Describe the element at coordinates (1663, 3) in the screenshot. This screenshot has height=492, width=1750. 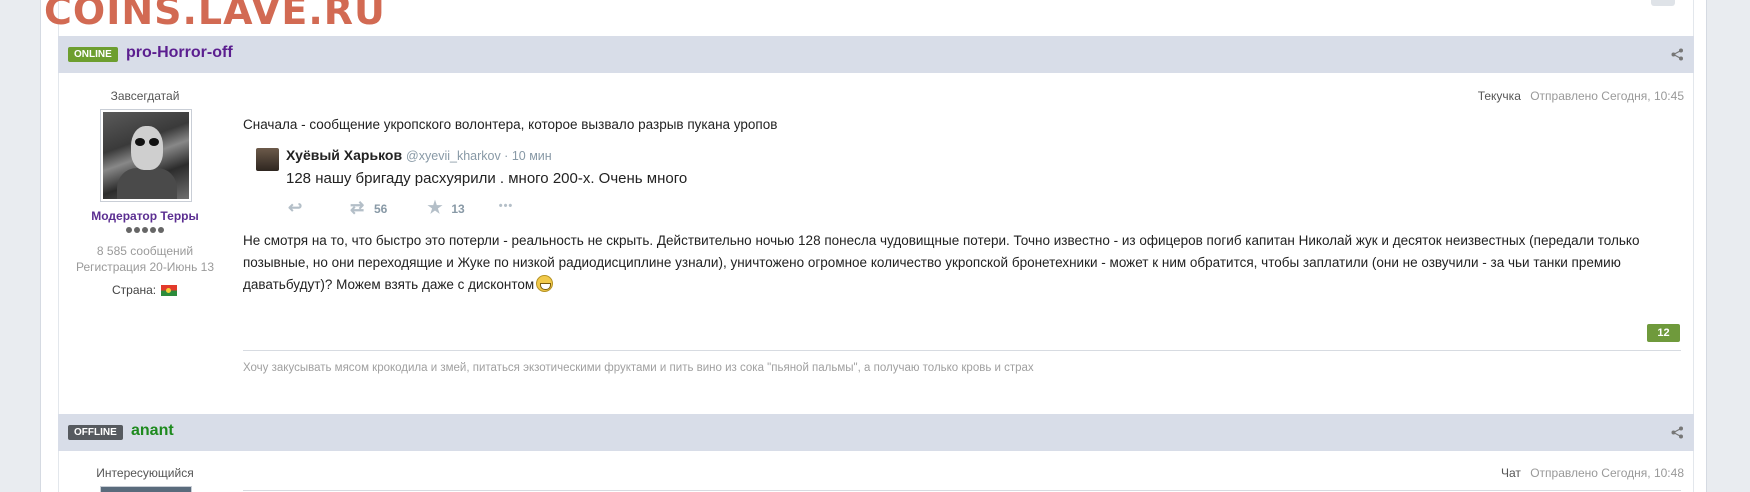
I see `scroll-top-button` at that location.